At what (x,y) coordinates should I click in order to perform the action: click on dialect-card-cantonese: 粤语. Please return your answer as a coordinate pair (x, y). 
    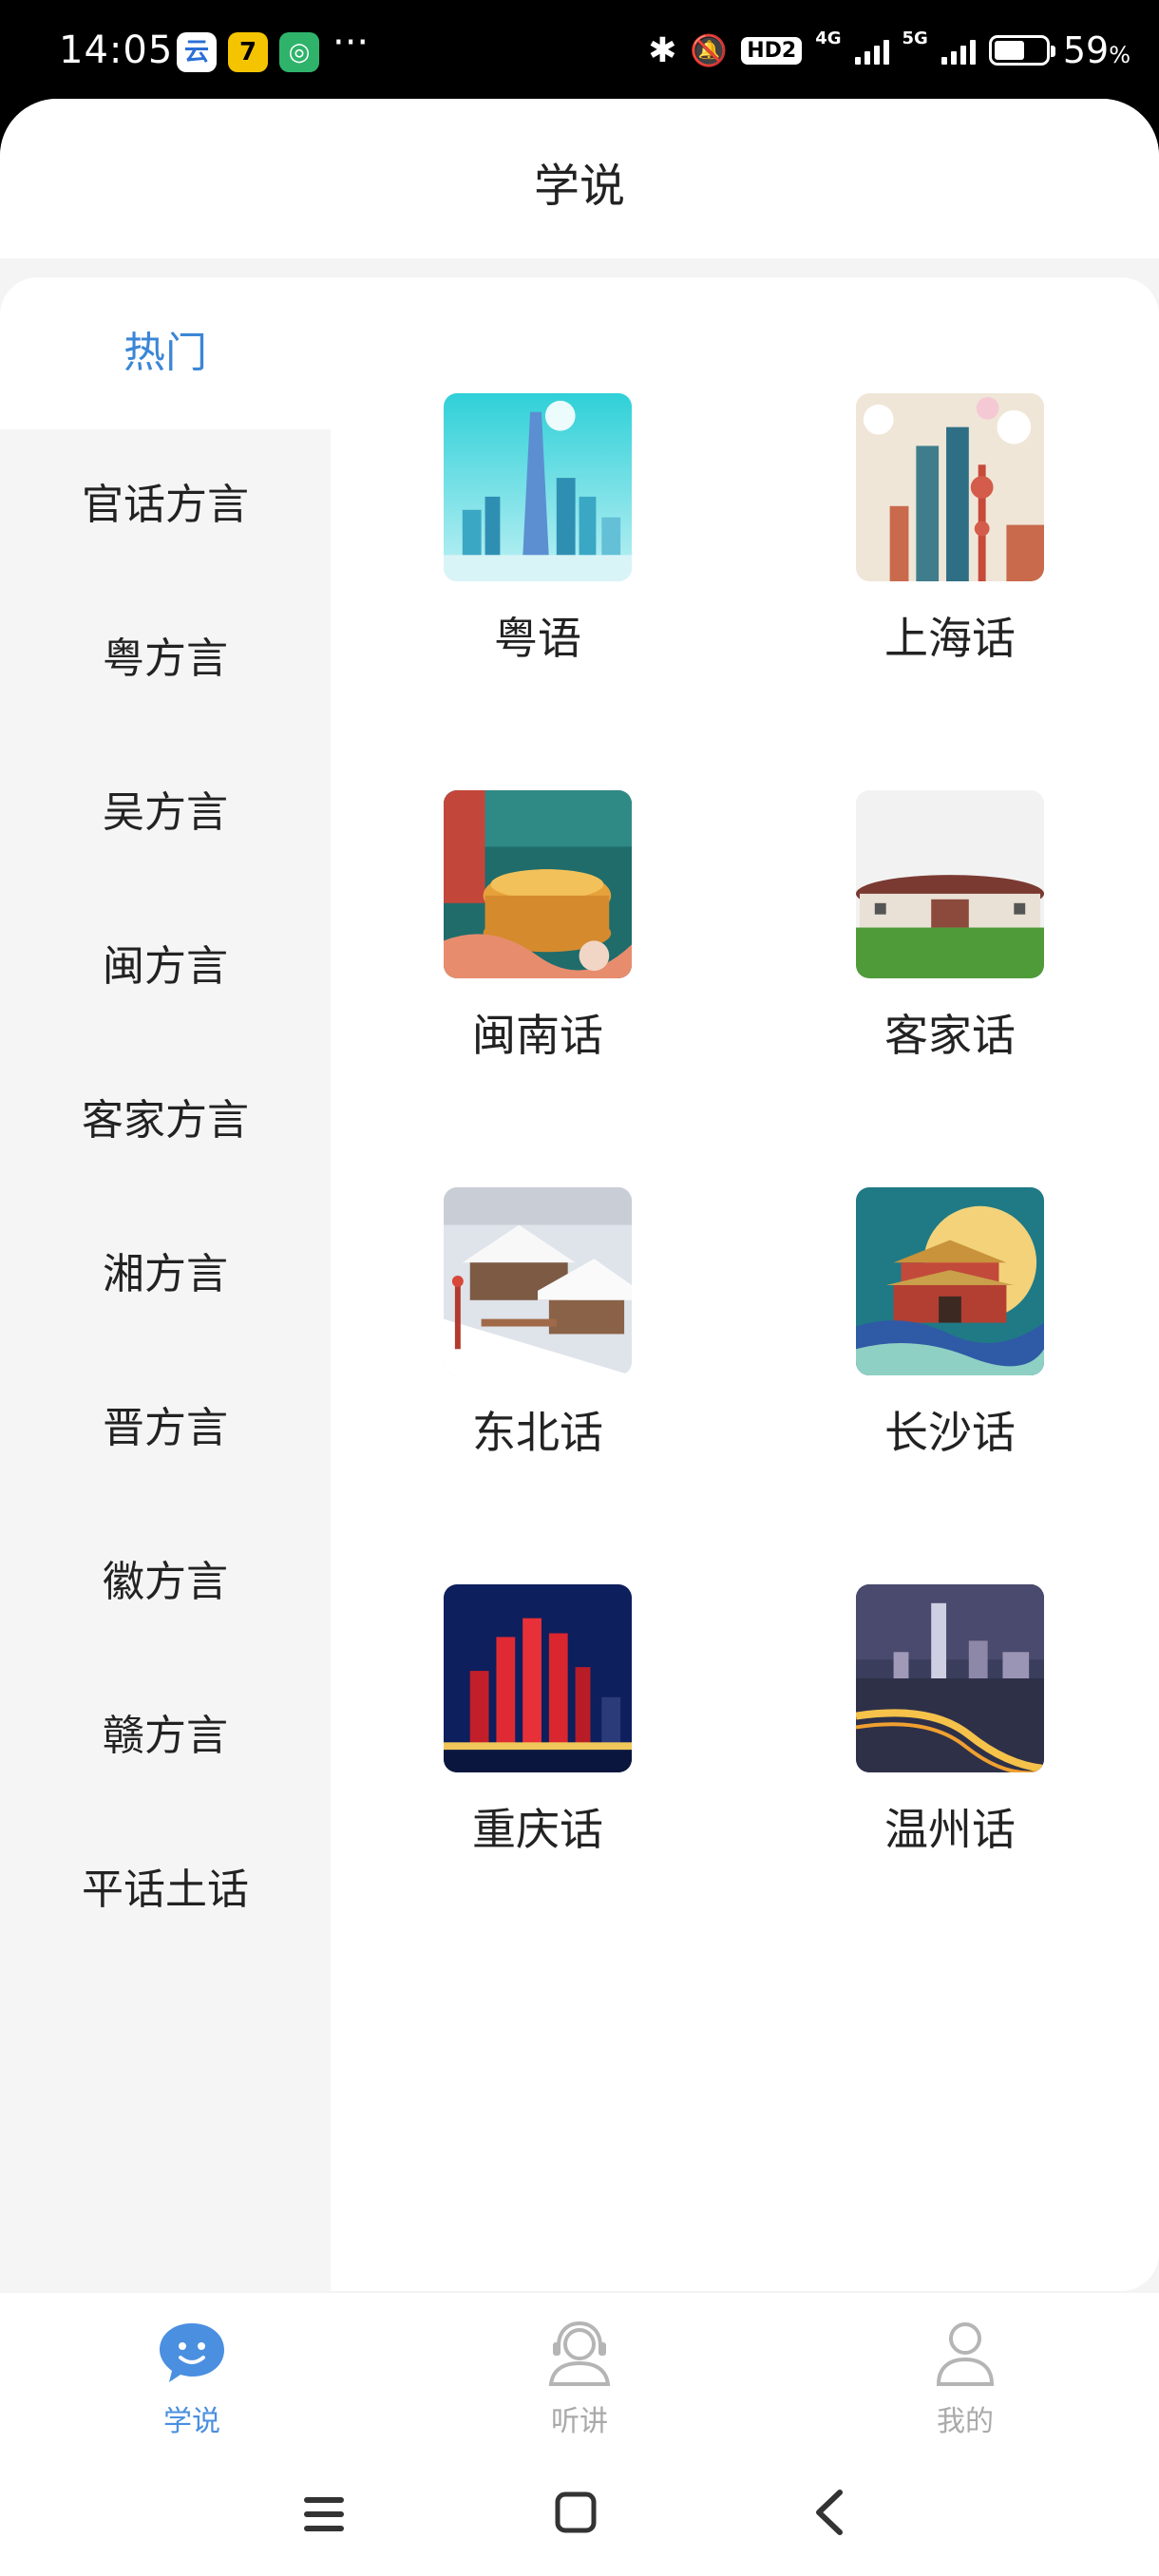
    Looking at the image, I should click on (537, 530).